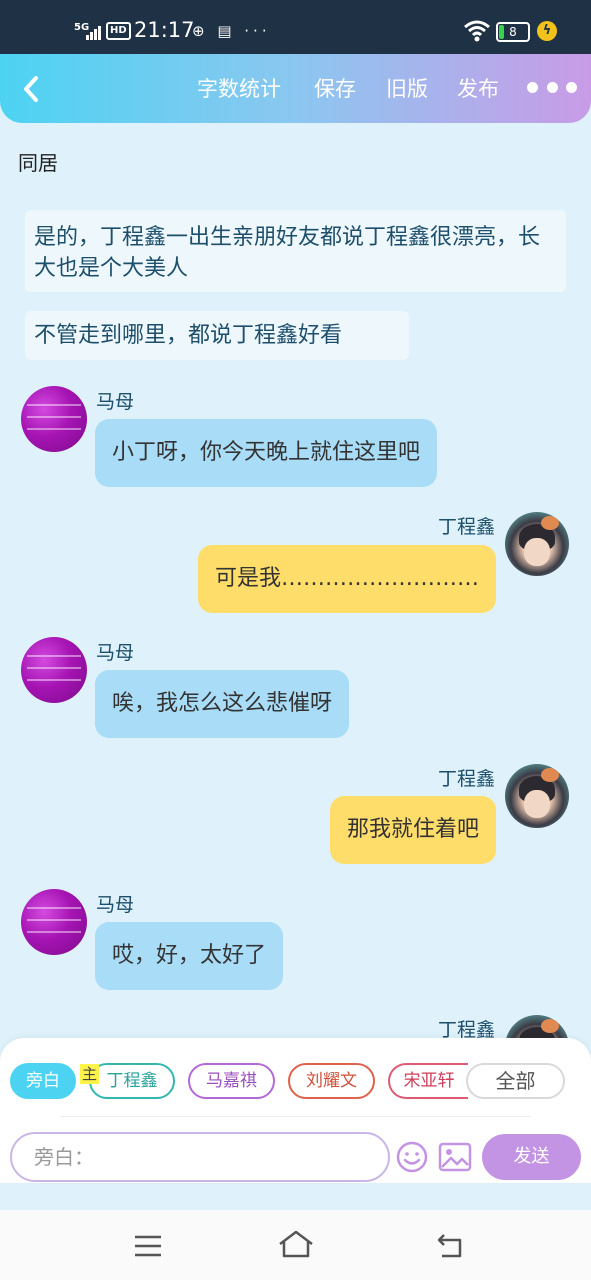 This screenshot has width=591, height=1280. I want to click on image-icon, so click(455, 1157).